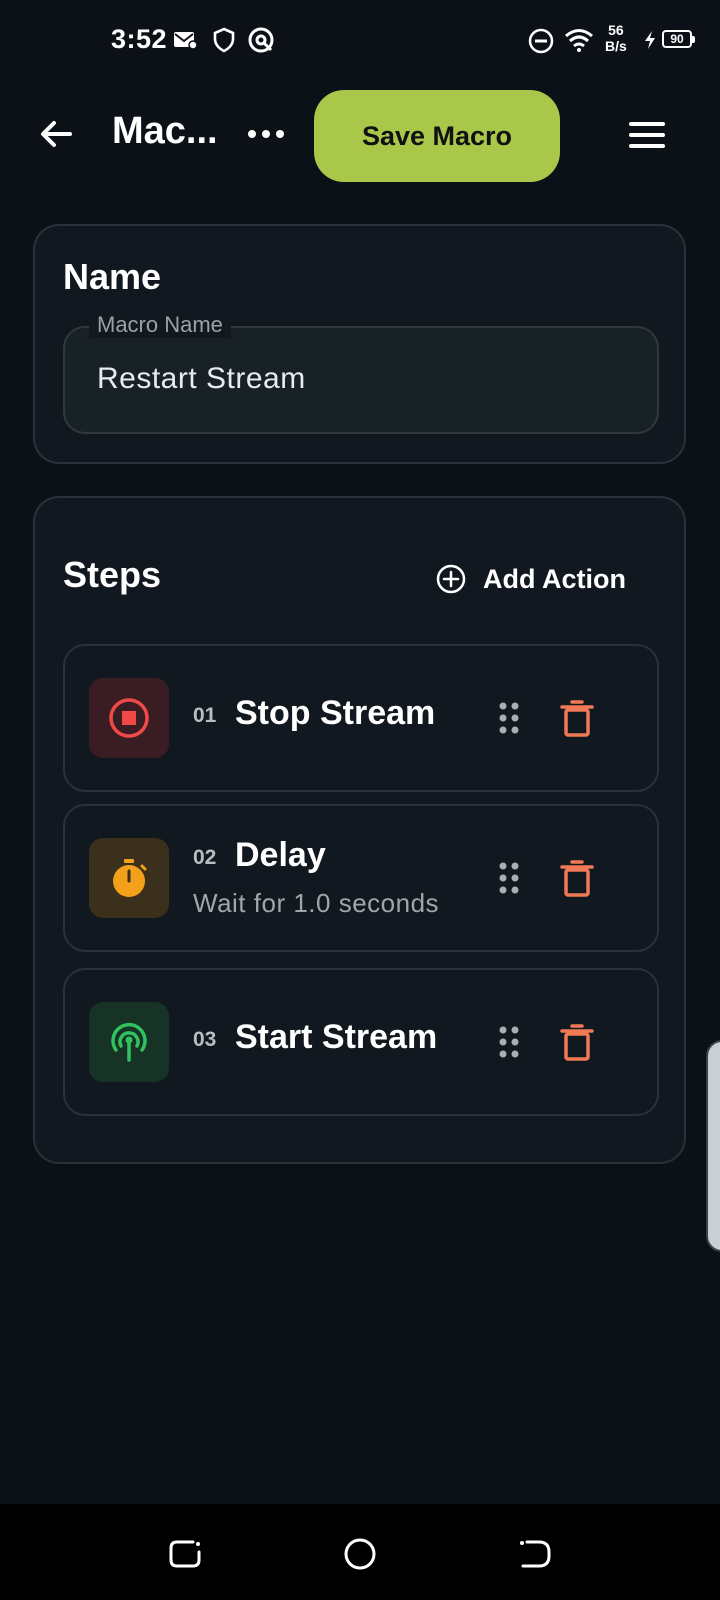 The width and height of the screenshot is (720, 1600). What do you see at coordinates (650, 40) in the screenshot?
I see `charging-icon` at bounding box center [650, 40].